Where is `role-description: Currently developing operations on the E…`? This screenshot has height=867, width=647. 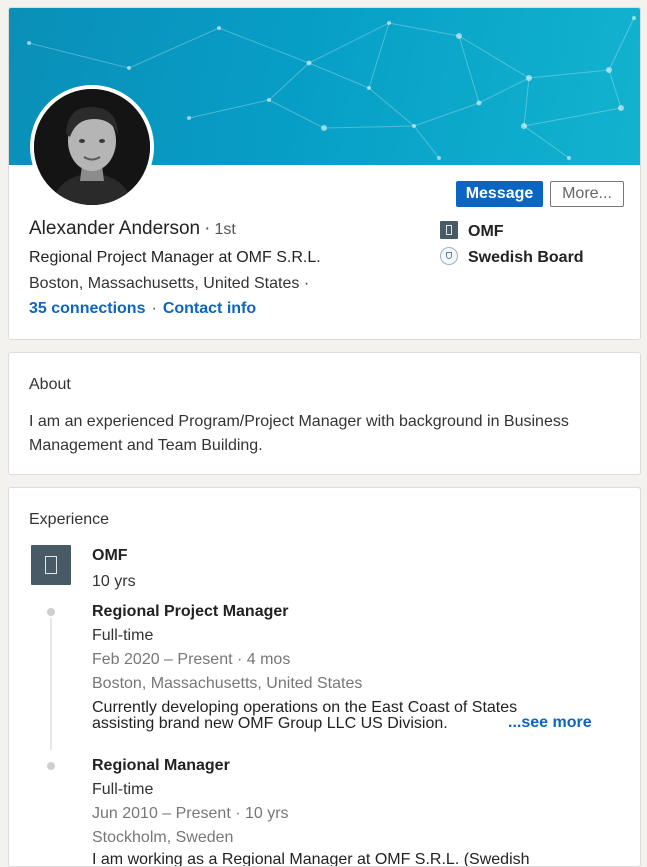
role-description: Currently developing operations on the E… is located at coordinates (305, 716).